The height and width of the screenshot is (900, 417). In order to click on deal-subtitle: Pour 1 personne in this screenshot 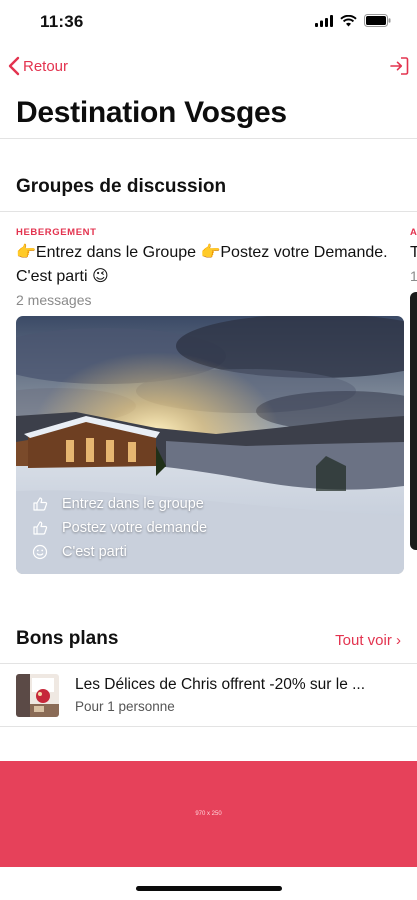, I will do `click(125, 706)`.